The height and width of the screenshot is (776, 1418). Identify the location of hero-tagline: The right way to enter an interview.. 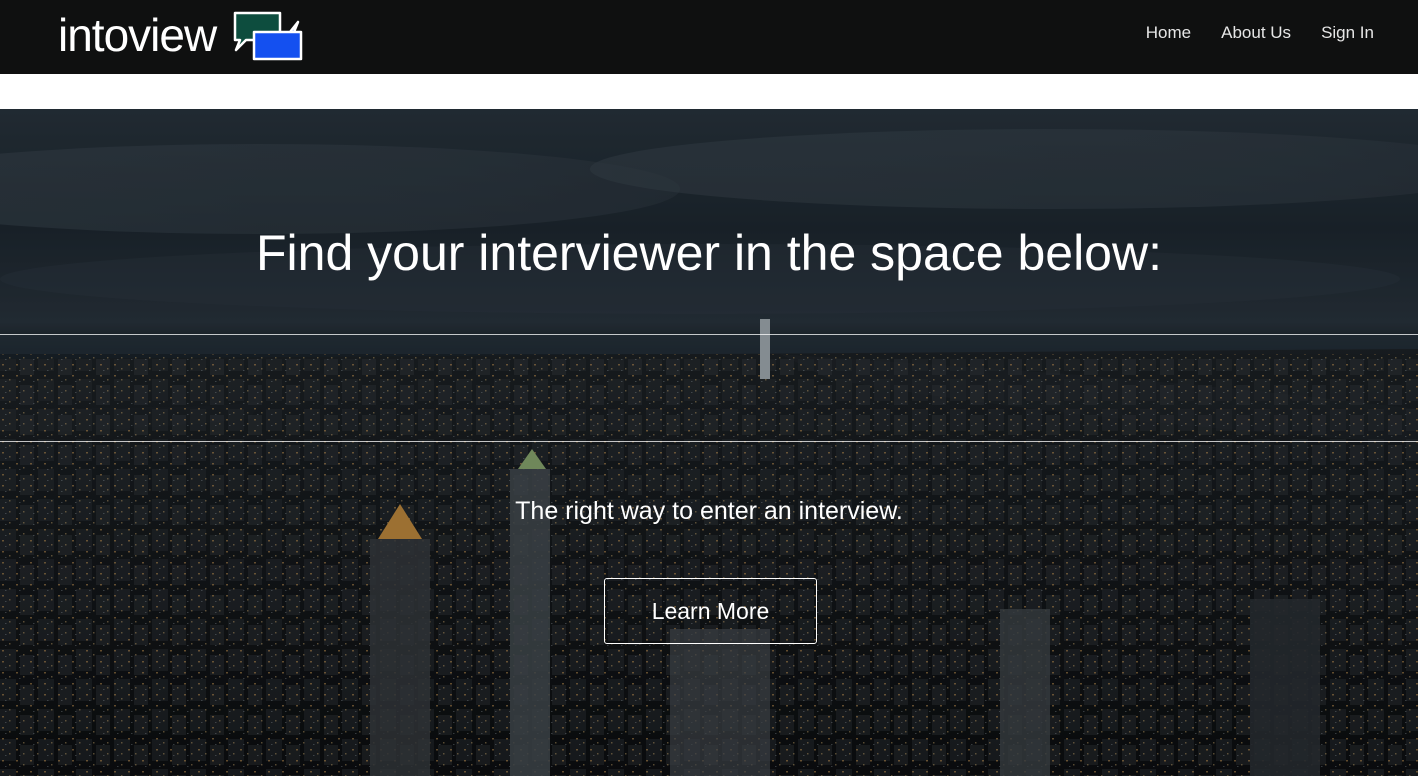
(709, 511).